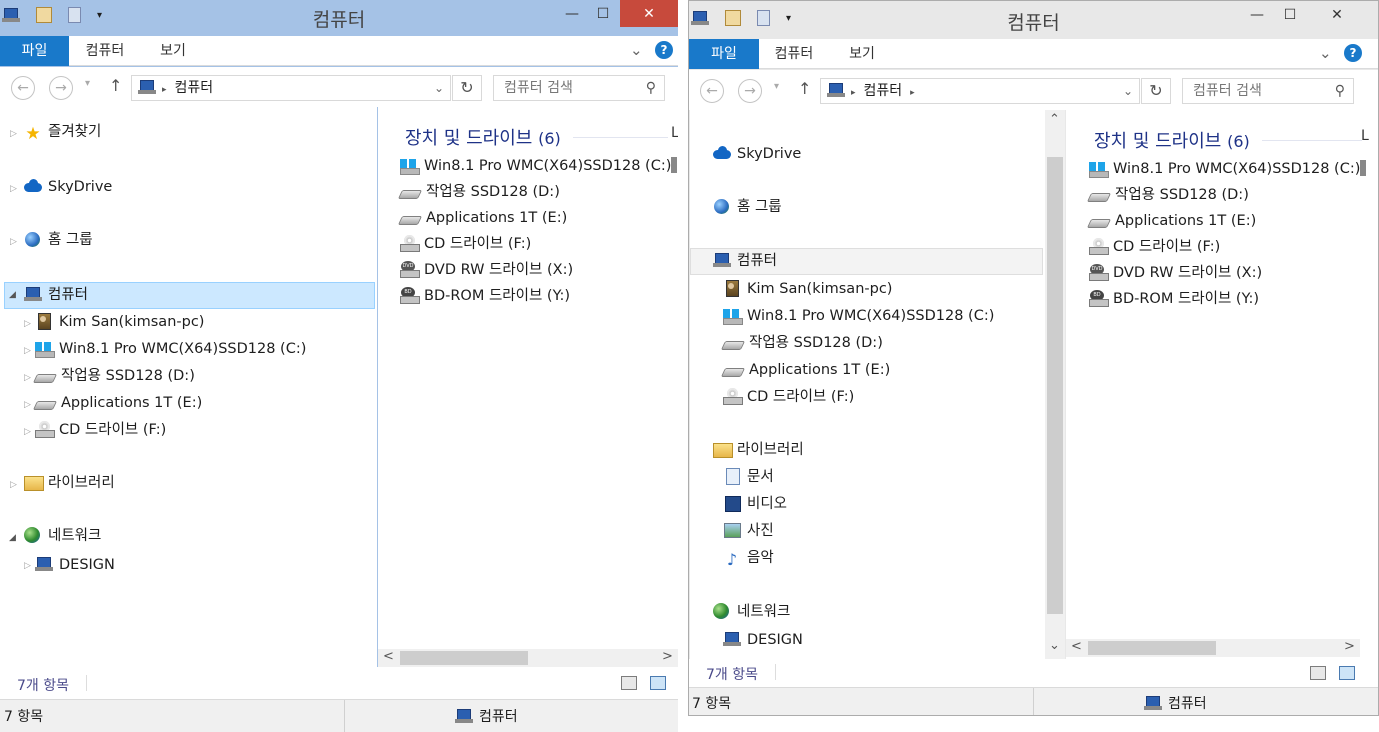 The image size is (1379, 732). I want to click on scroll-up-button: ⌃, so click(1054, 119).